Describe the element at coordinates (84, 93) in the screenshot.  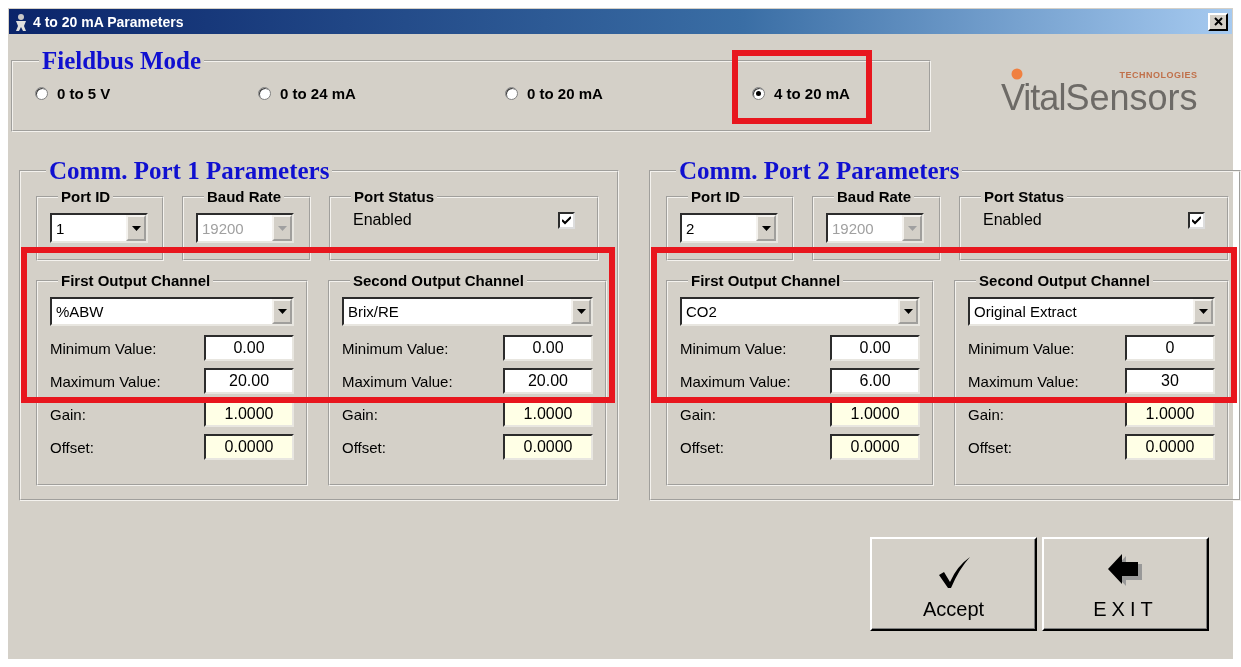
I see `radio-label: 0 to 5 V` at that location.